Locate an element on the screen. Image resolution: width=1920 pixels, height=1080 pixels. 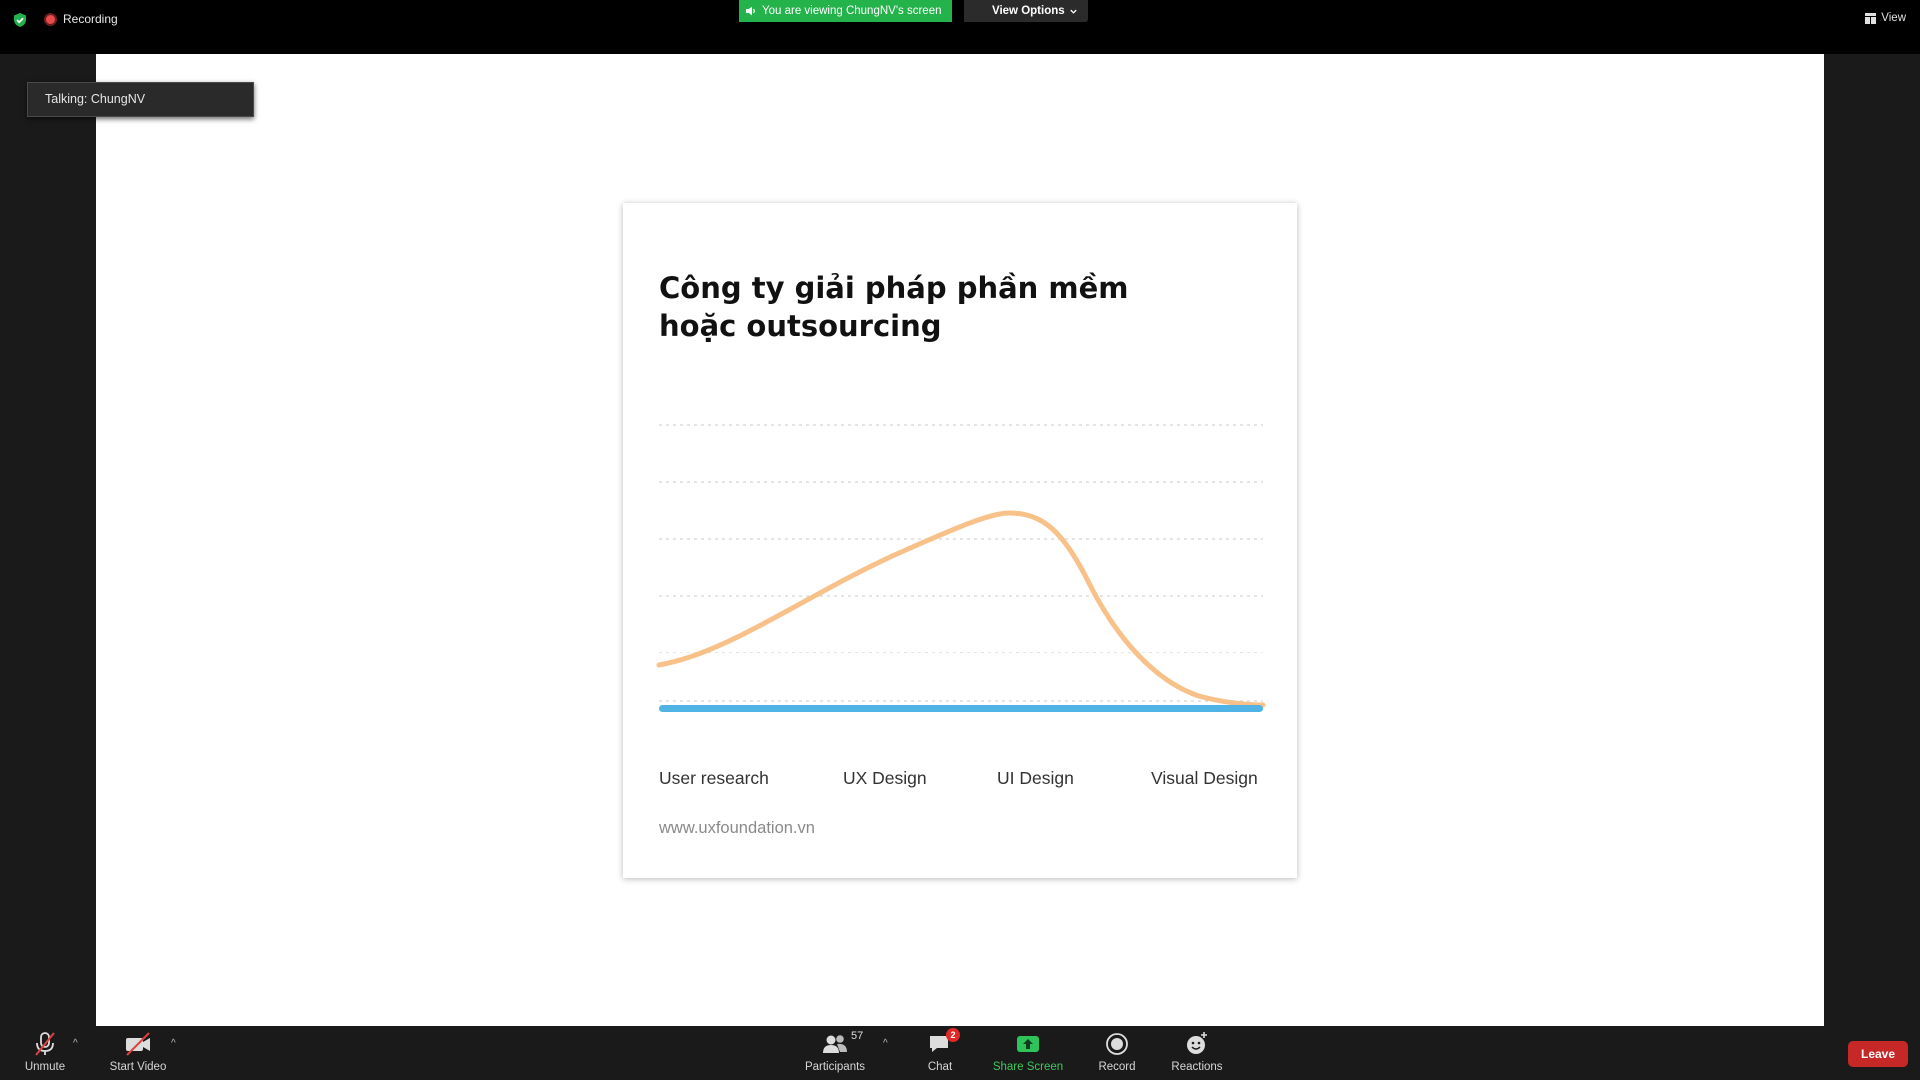
grid-view-icon is located at coordinates (1871, 18).